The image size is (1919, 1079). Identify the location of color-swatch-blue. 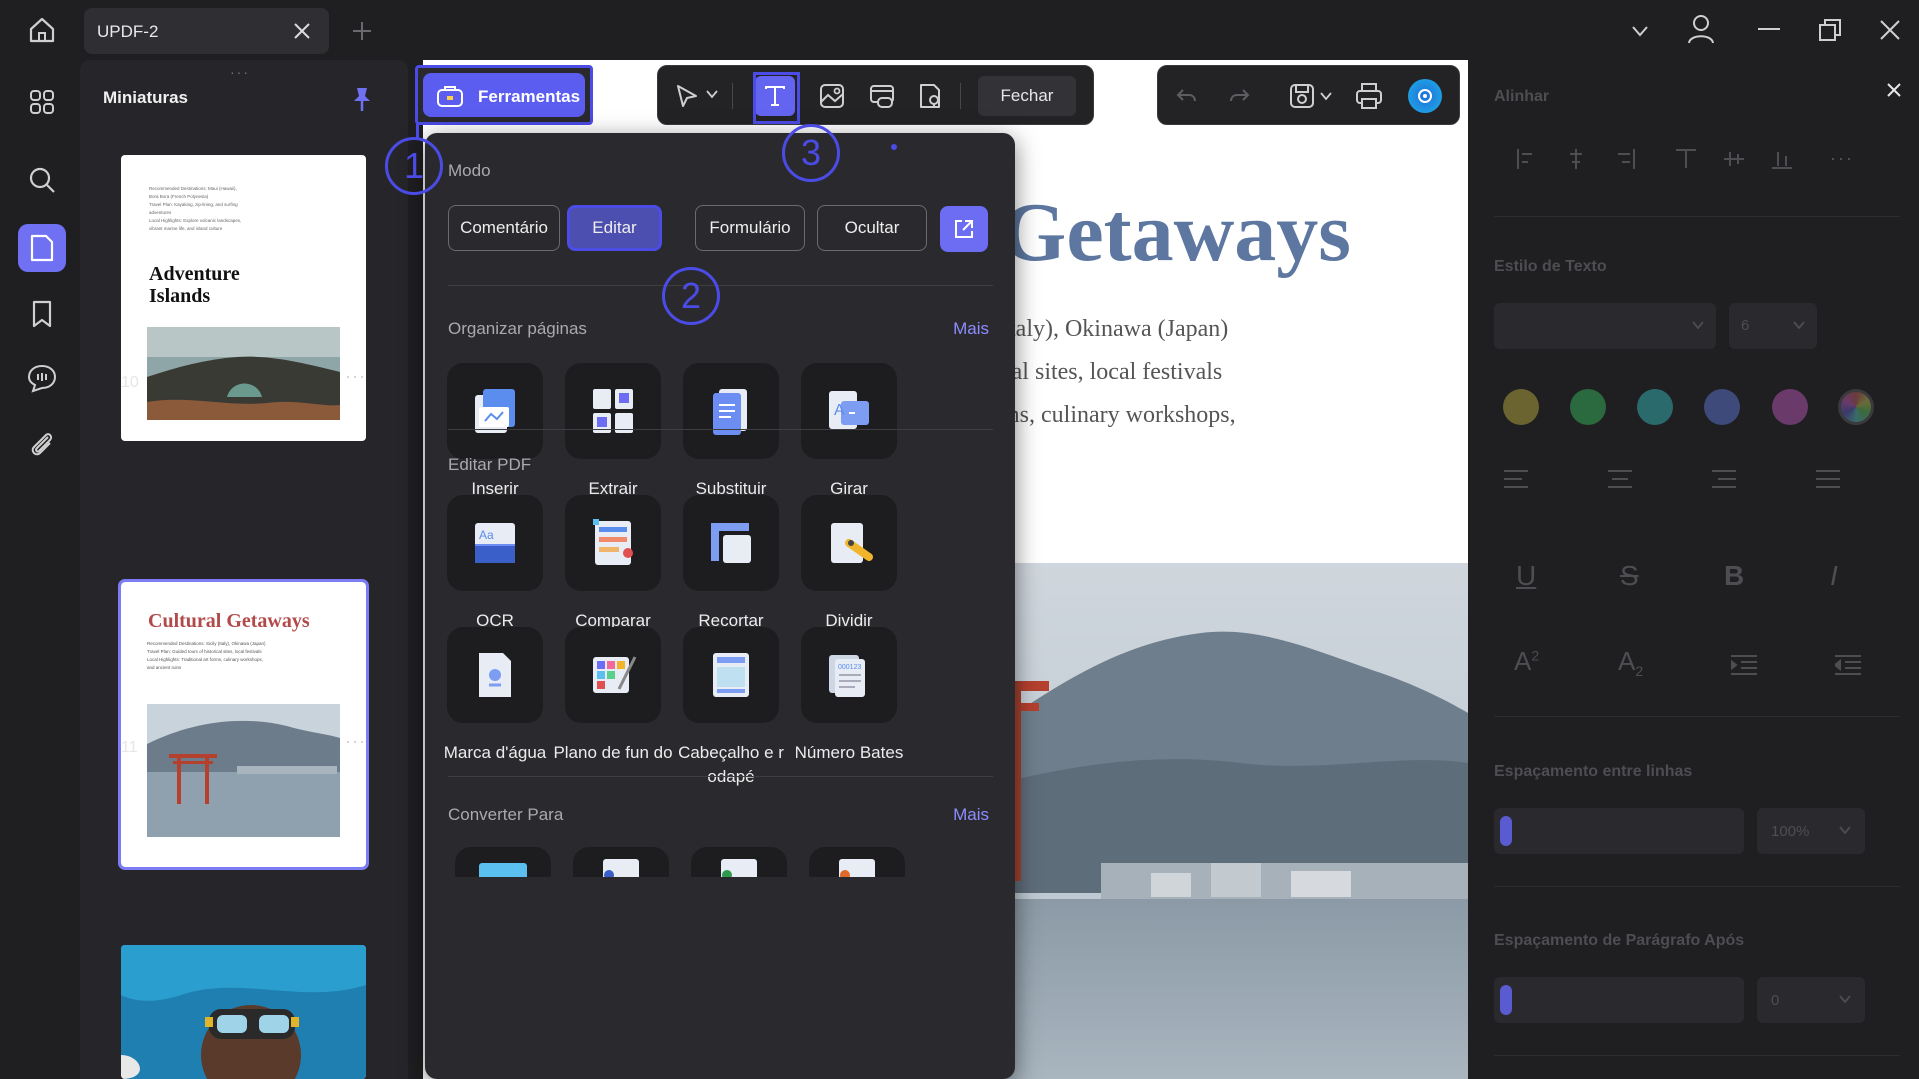
(1722, 407).